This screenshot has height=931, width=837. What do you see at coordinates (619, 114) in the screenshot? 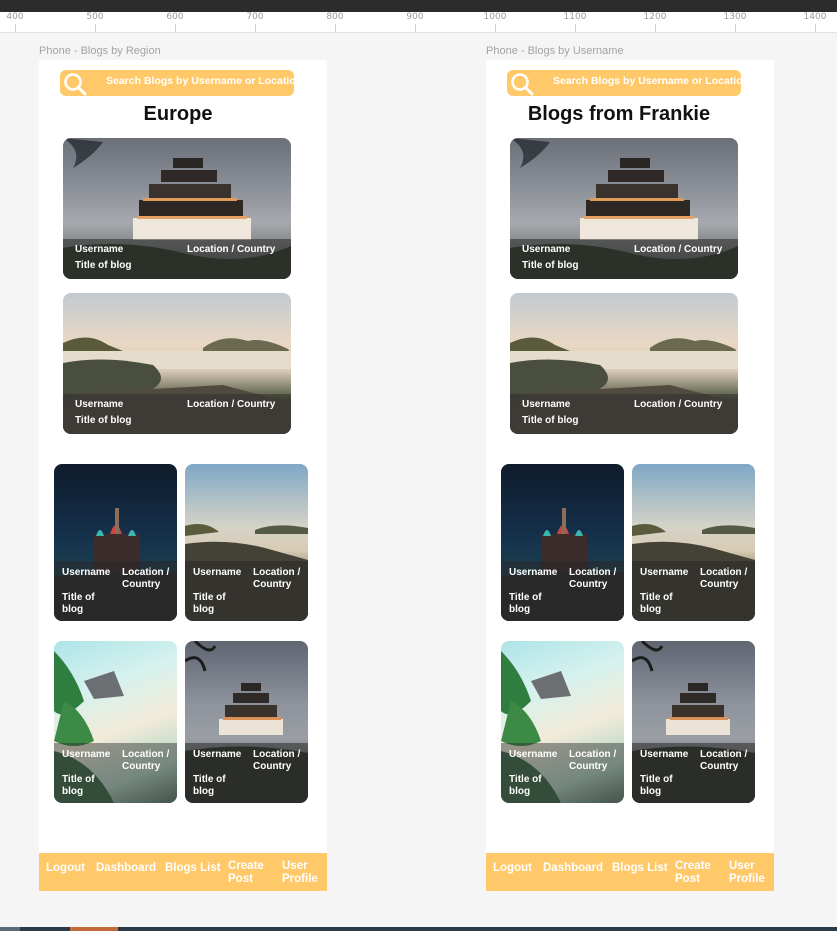
I see `page-title: Blogs from Frankie` at bounding box center [619, 114].